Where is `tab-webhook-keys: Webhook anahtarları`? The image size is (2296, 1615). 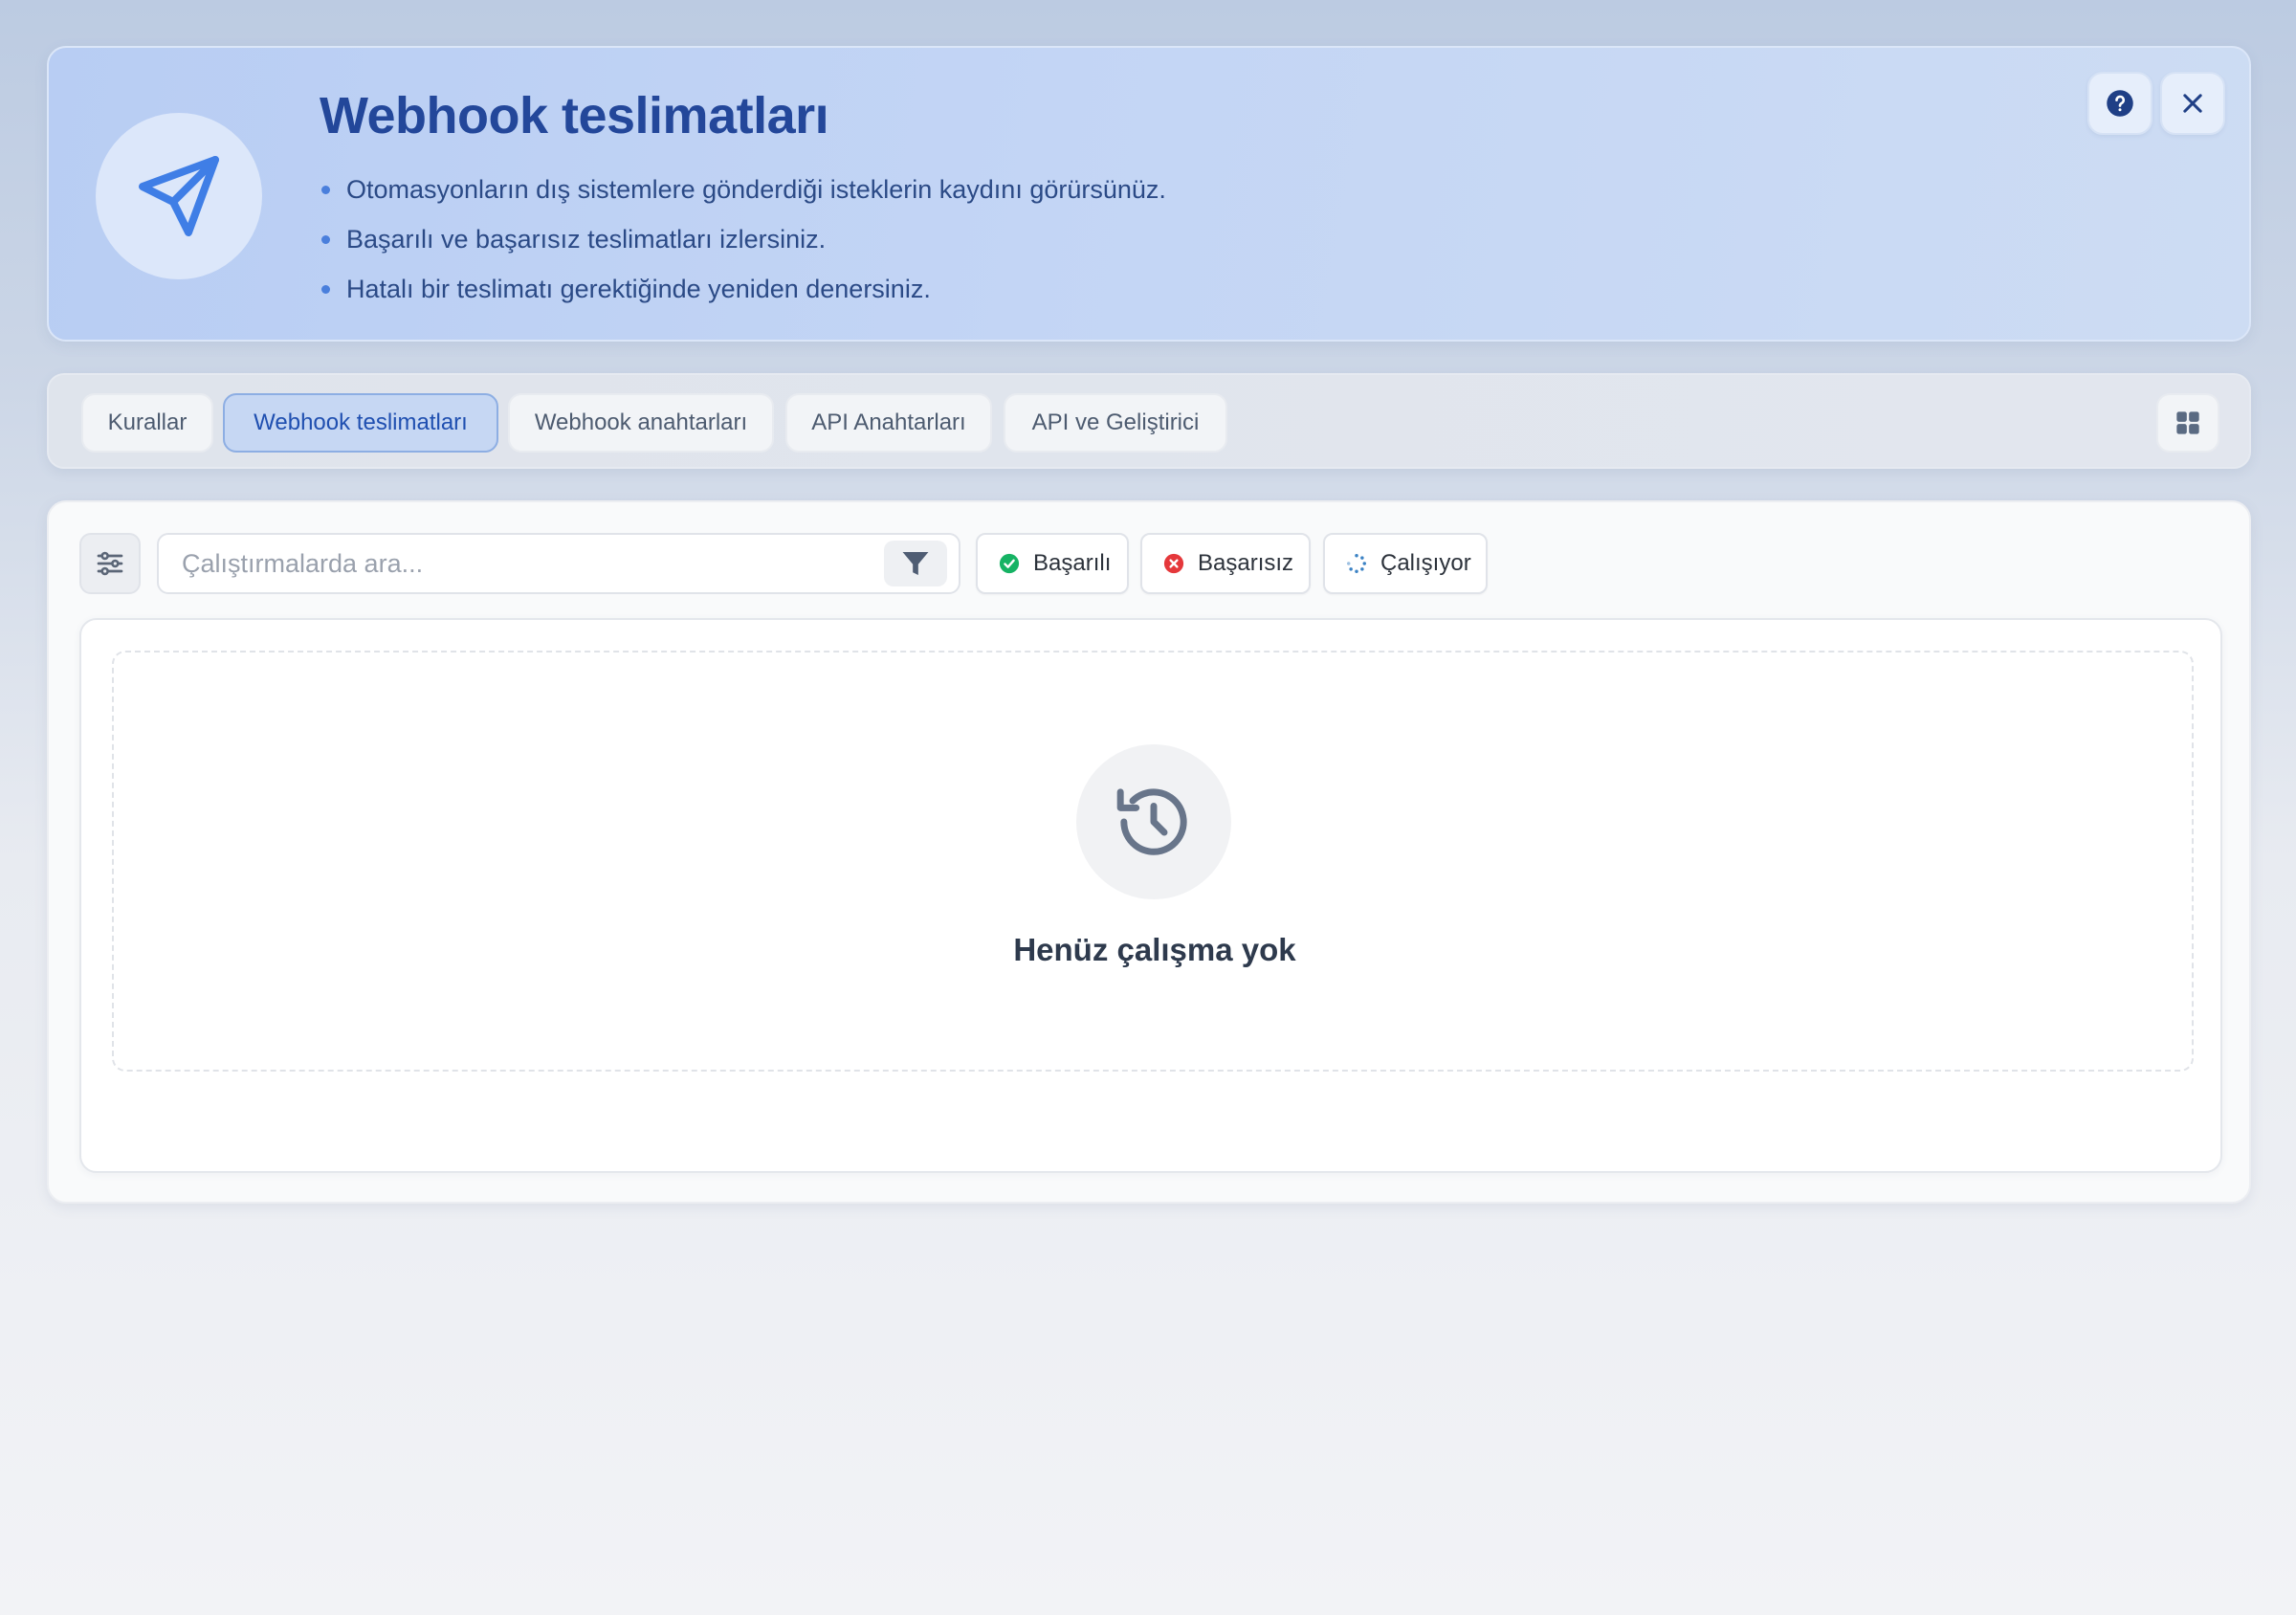
tab-webhook-keys: Webhook anahtarları is located at coordinates (641, 423).